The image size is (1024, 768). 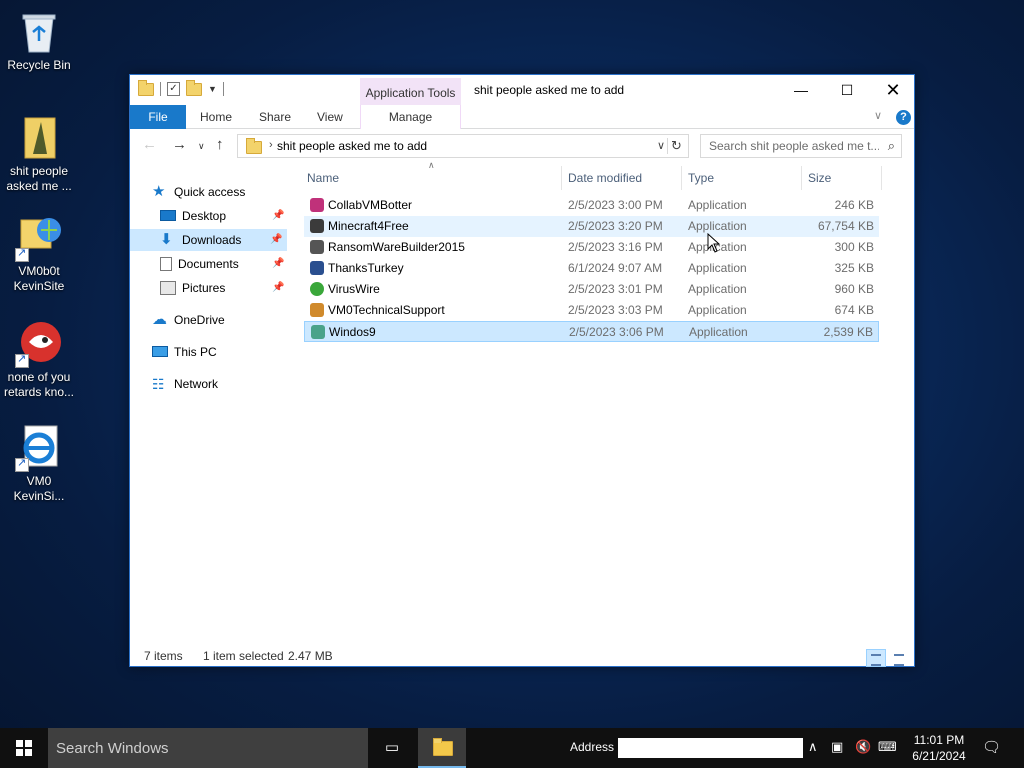 I want to click on taskbar: ▭ Address ∧ ▣ 🔇 ⌨ 11:01 PM 6/21/2024 🗨, so click(x=512, y=748).